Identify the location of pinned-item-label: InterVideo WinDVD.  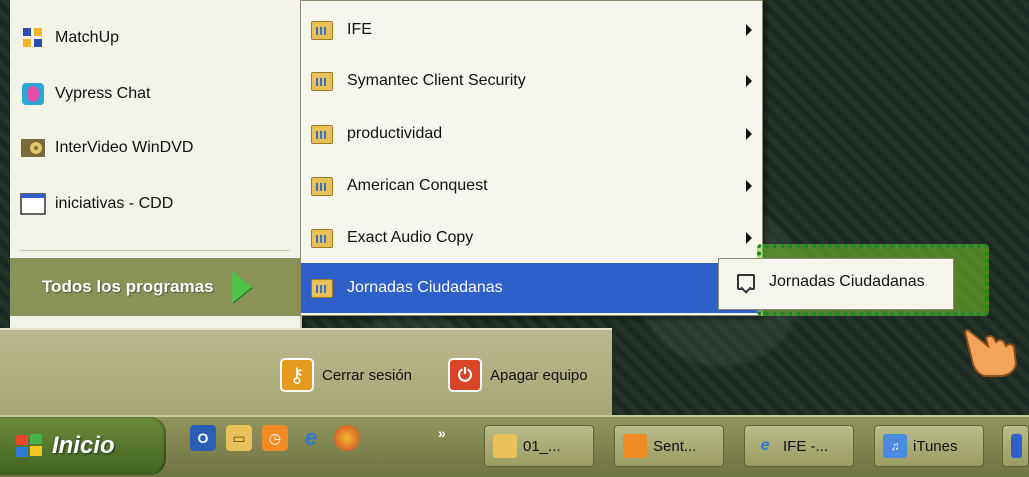
(124, 147).